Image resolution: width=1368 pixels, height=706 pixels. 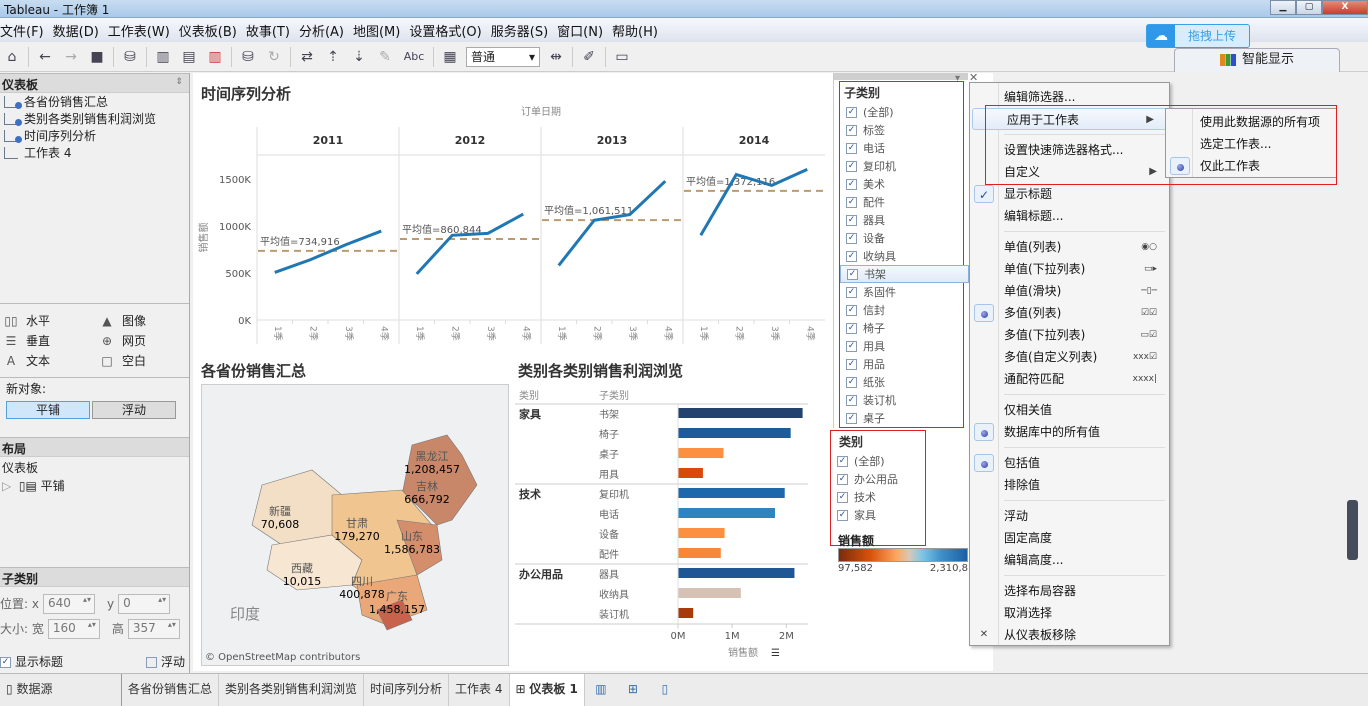 What do you see at coordinates (179, 82) in the screenshot?
I see `sort-icon: ⇕` at bounding box center [179, 82].